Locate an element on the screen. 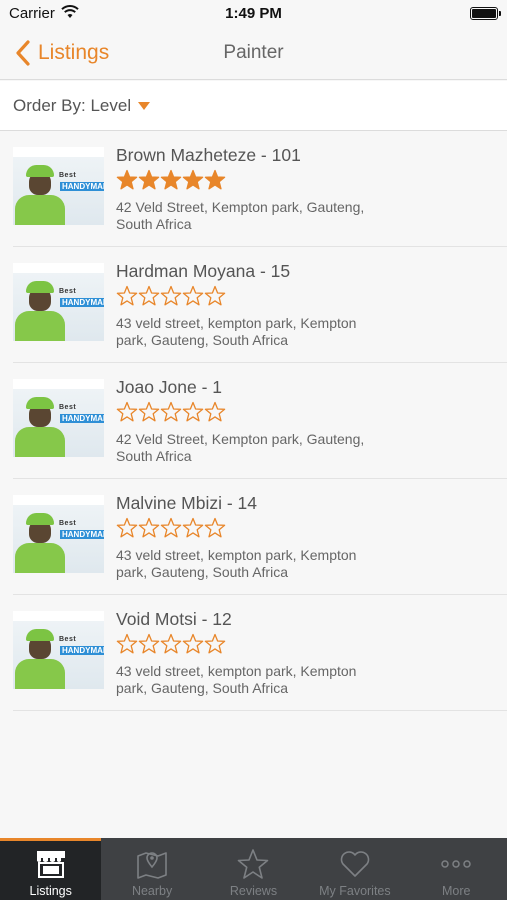 The width and height of the screenshot is (507, 900). map-pin-icon is located at coordinates (152, 865).